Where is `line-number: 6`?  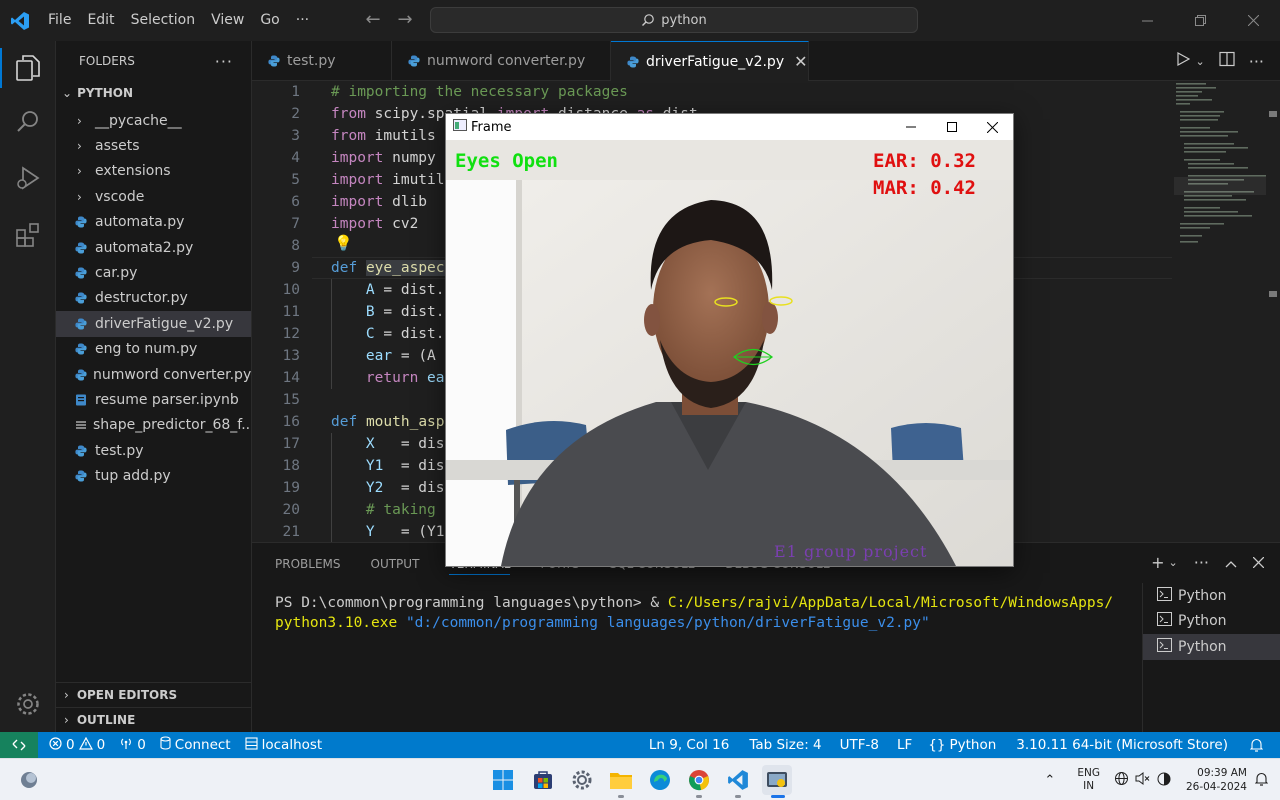 line-number: 6 is located at coordinates (295, 202).